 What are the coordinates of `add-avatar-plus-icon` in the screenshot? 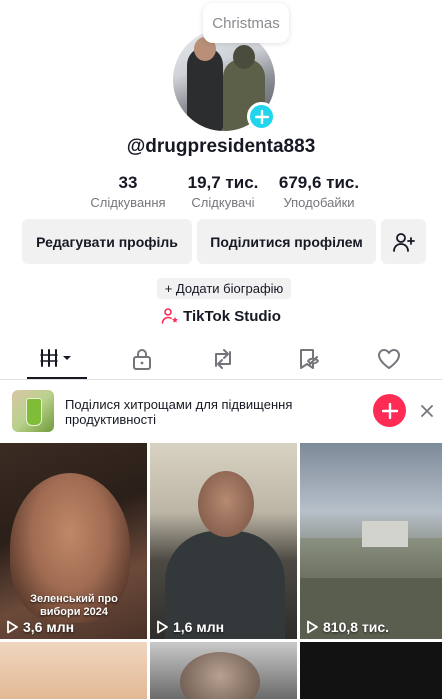 It's located at (261, 116).